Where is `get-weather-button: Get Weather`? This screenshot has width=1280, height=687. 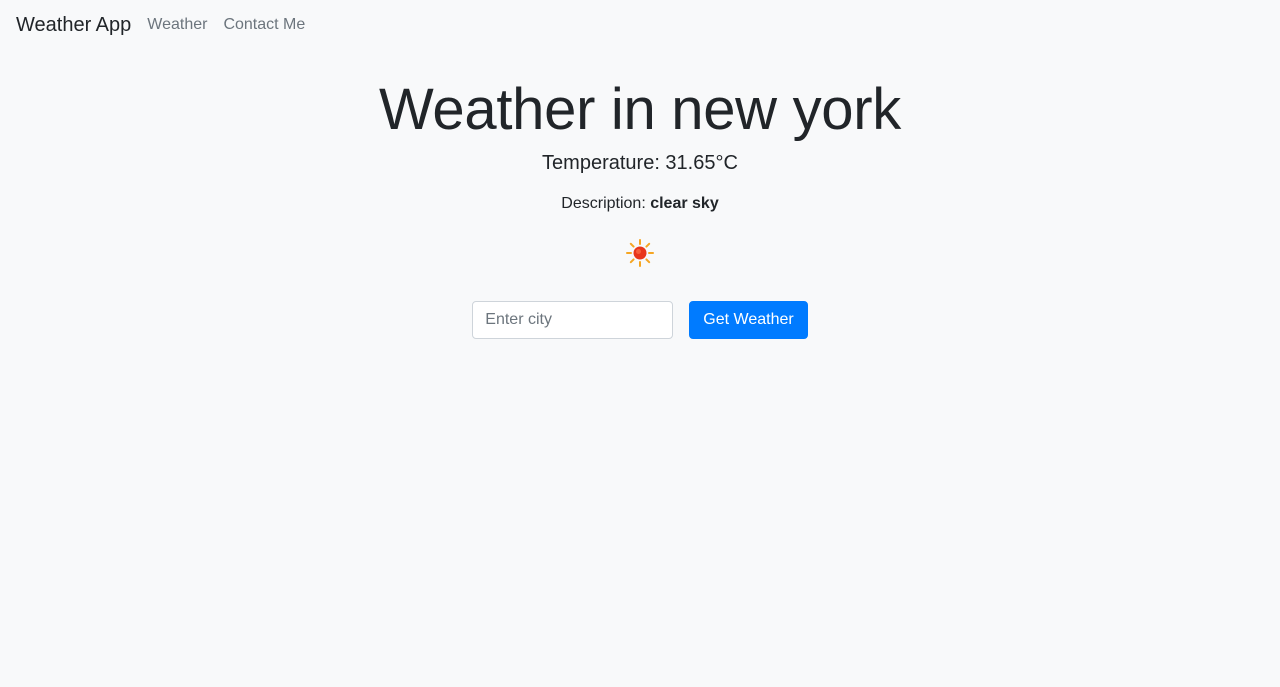 get-weather-button: Get Weather is located at coordinates (748, 319).